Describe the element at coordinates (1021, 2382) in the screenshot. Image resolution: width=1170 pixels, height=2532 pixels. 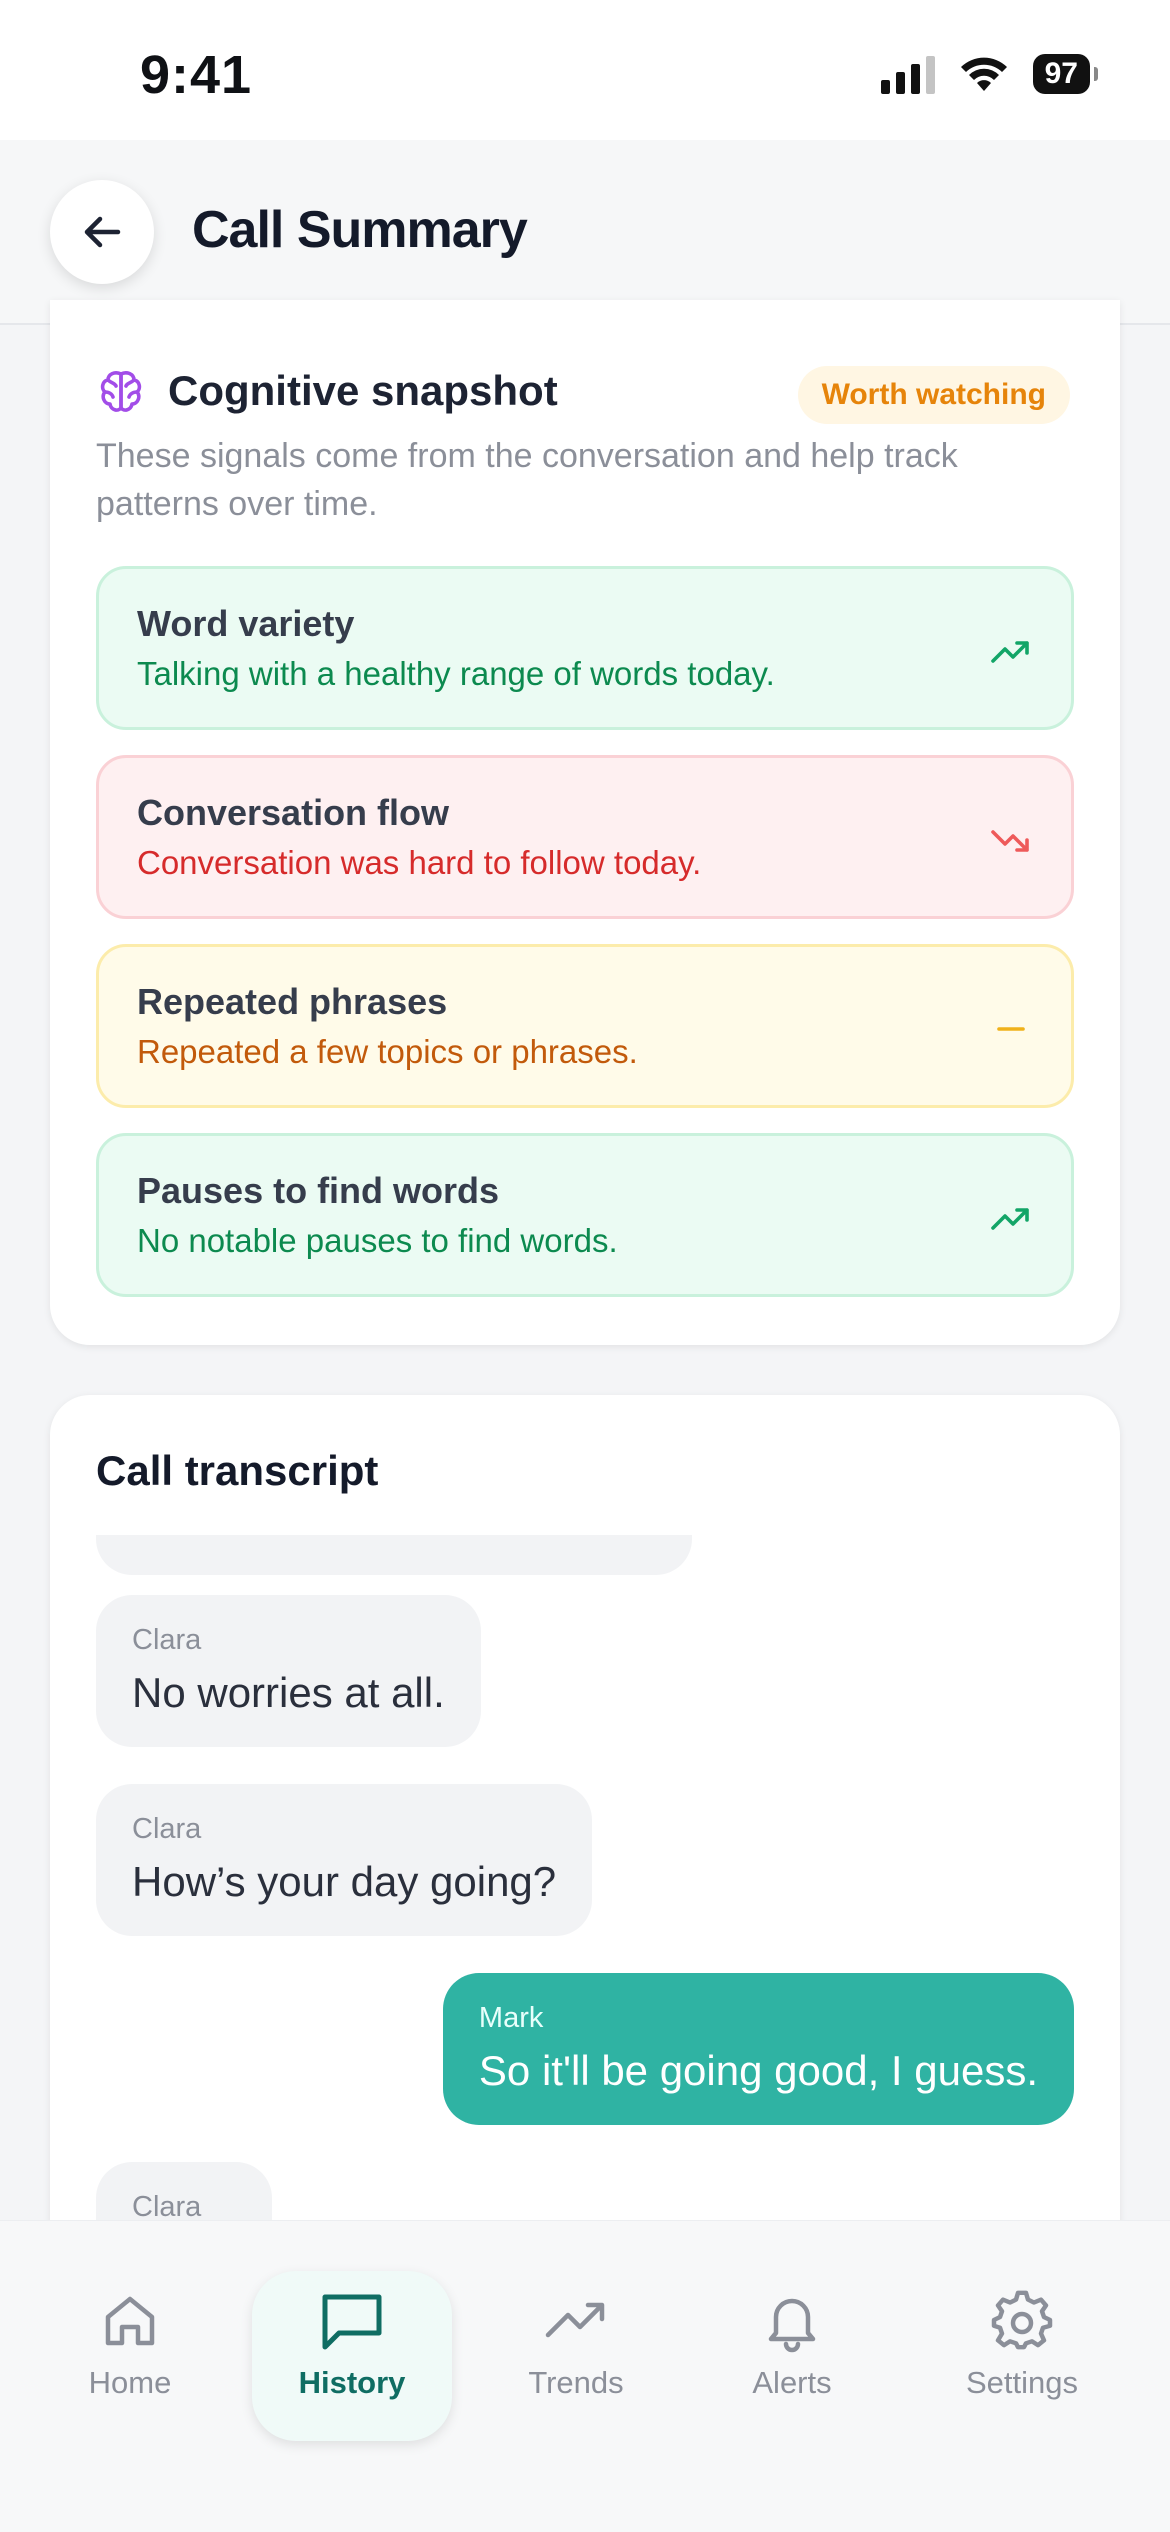
I see `tab-label: Settings` at that location.